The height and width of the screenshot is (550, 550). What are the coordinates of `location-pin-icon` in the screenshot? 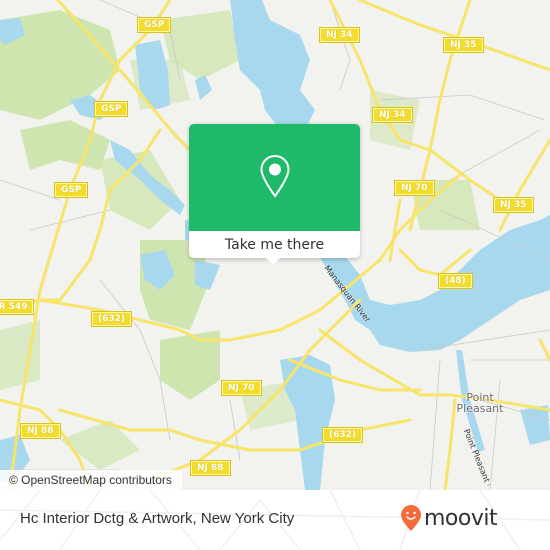 It's located at (275, 176).